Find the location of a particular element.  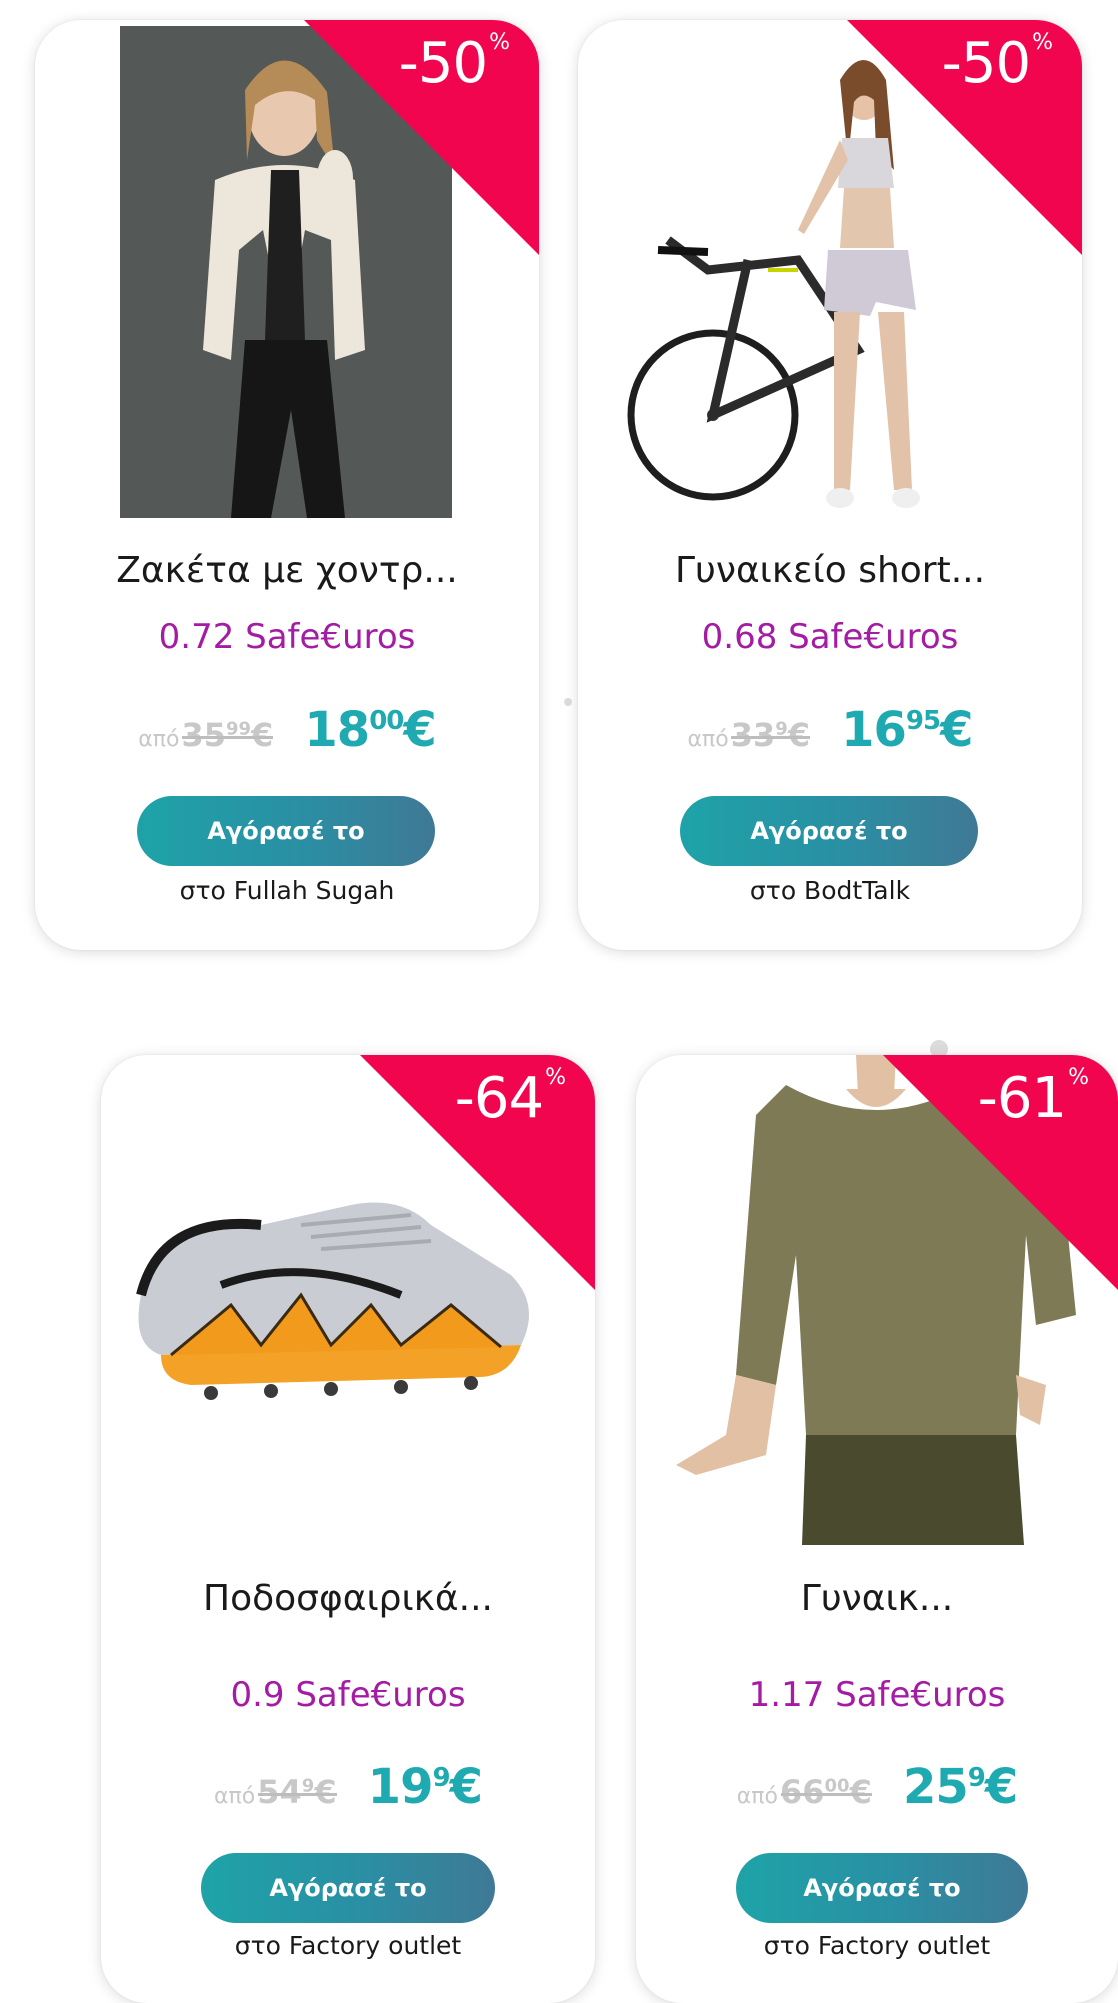

price-row: από6600€ 259€ is located at coordinates (877, 1787).